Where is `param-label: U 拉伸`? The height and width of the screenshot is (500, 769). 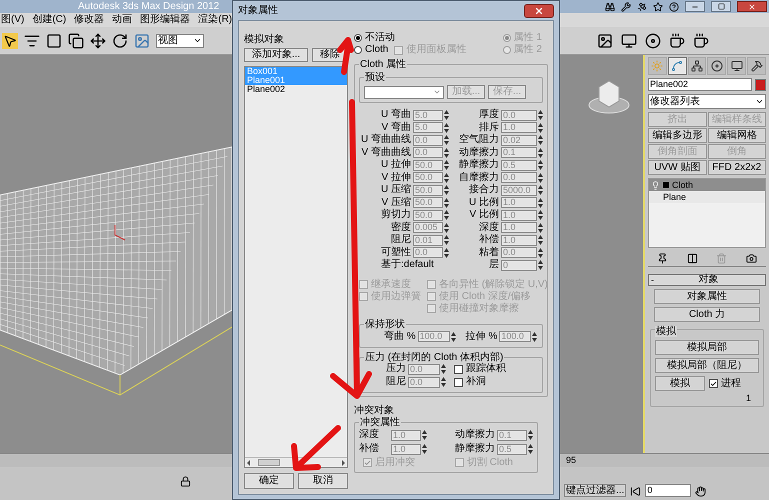
param-label: U 拉伸 is located at coordinates (396, 165).